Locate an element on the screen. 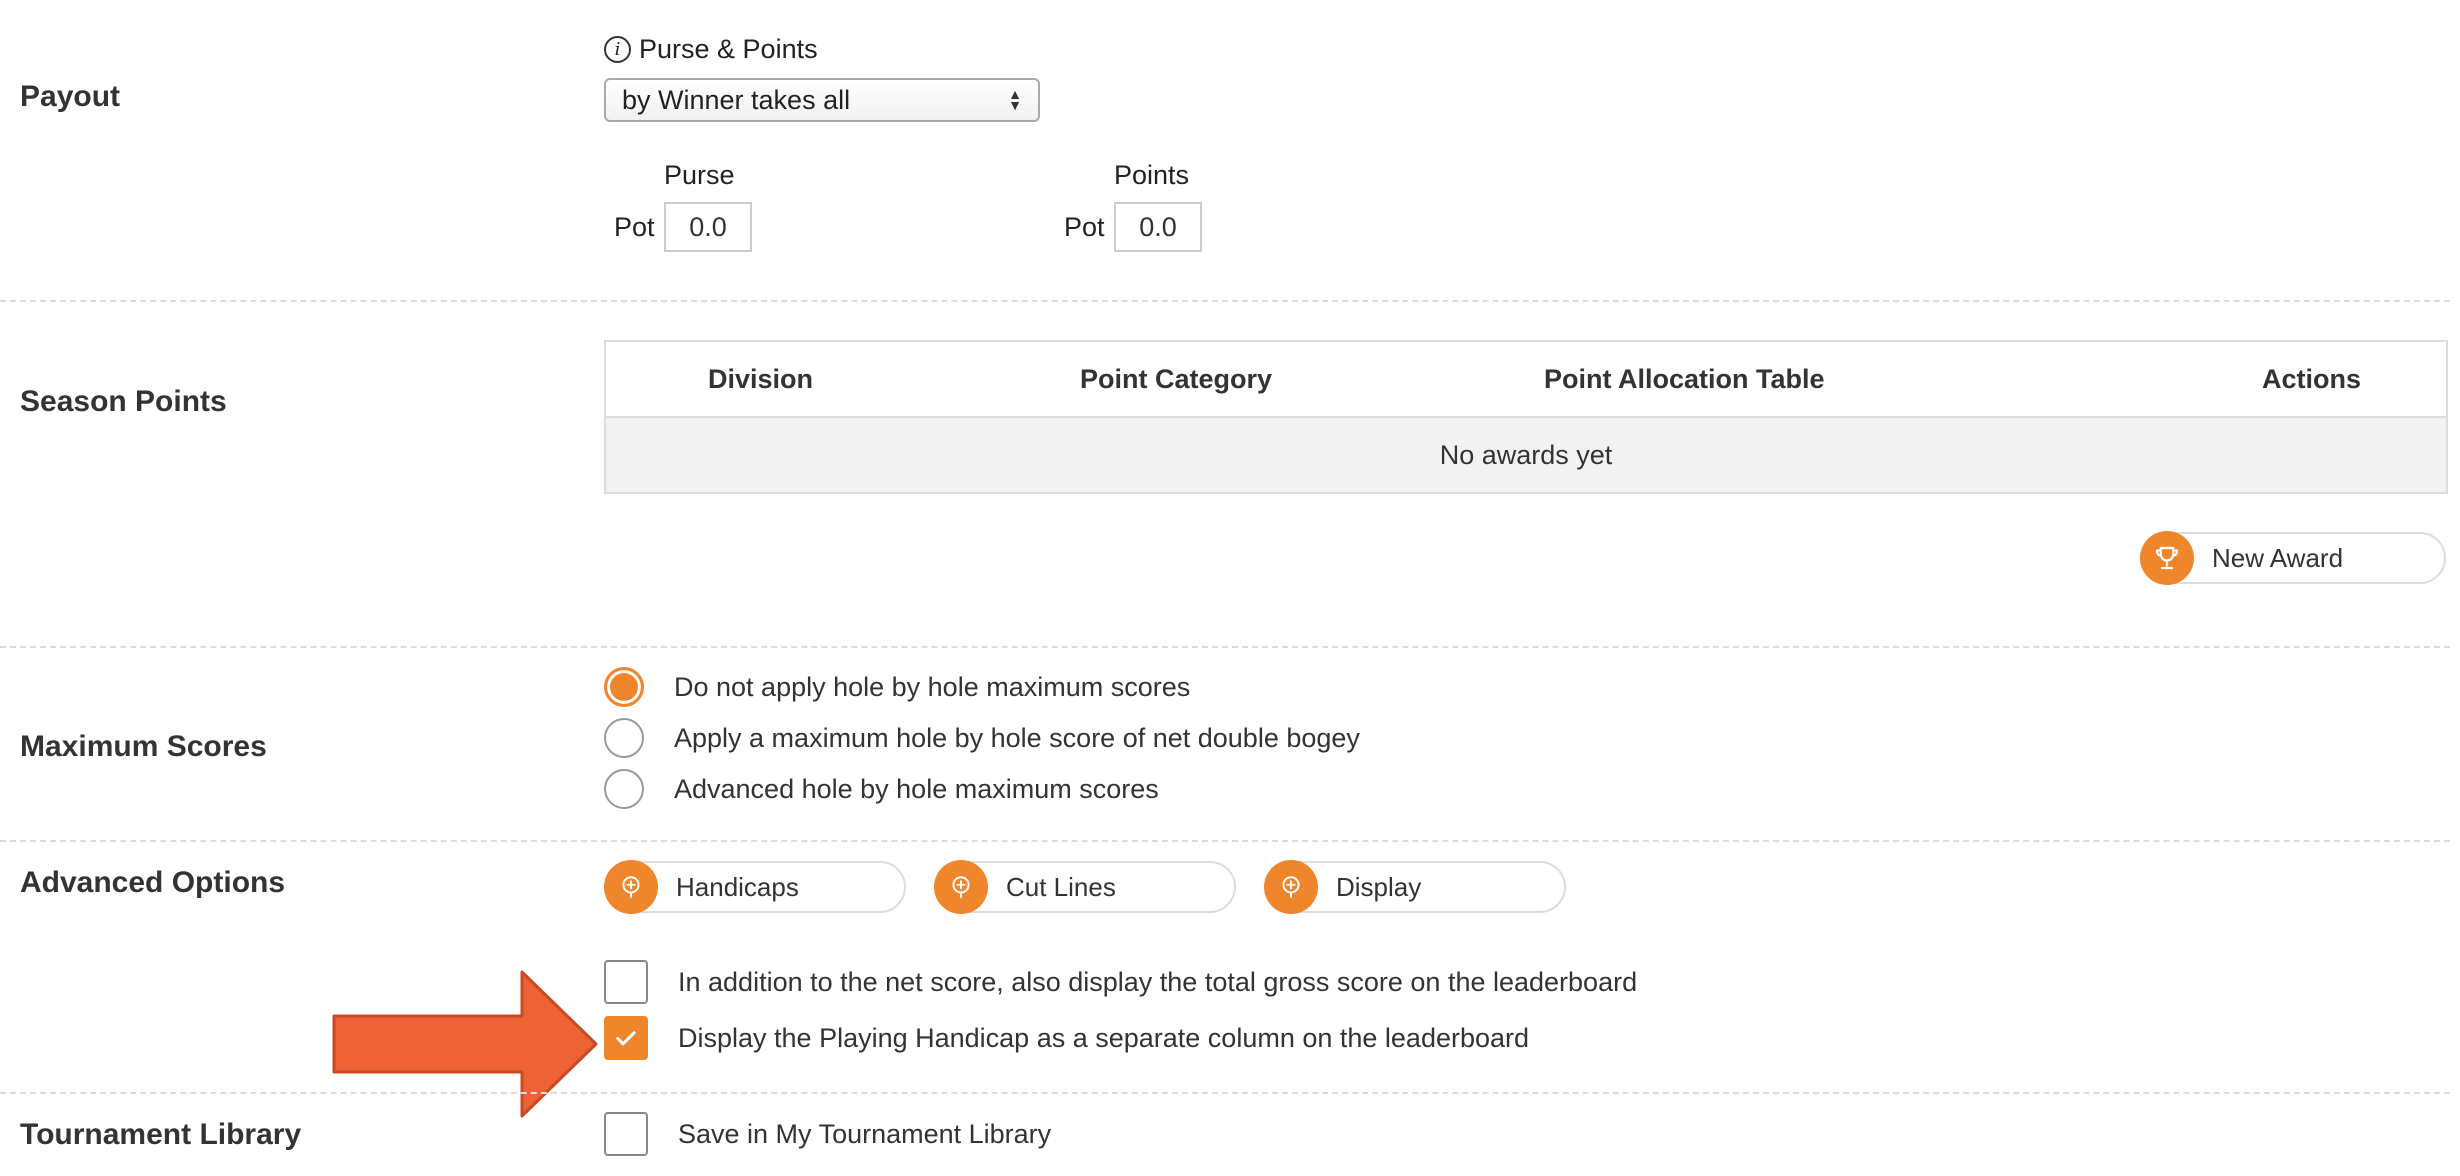 This screenshot has height=1176, width=2460. payout-type-select-value: by Winner takes all is located at coordinates (736, 99).